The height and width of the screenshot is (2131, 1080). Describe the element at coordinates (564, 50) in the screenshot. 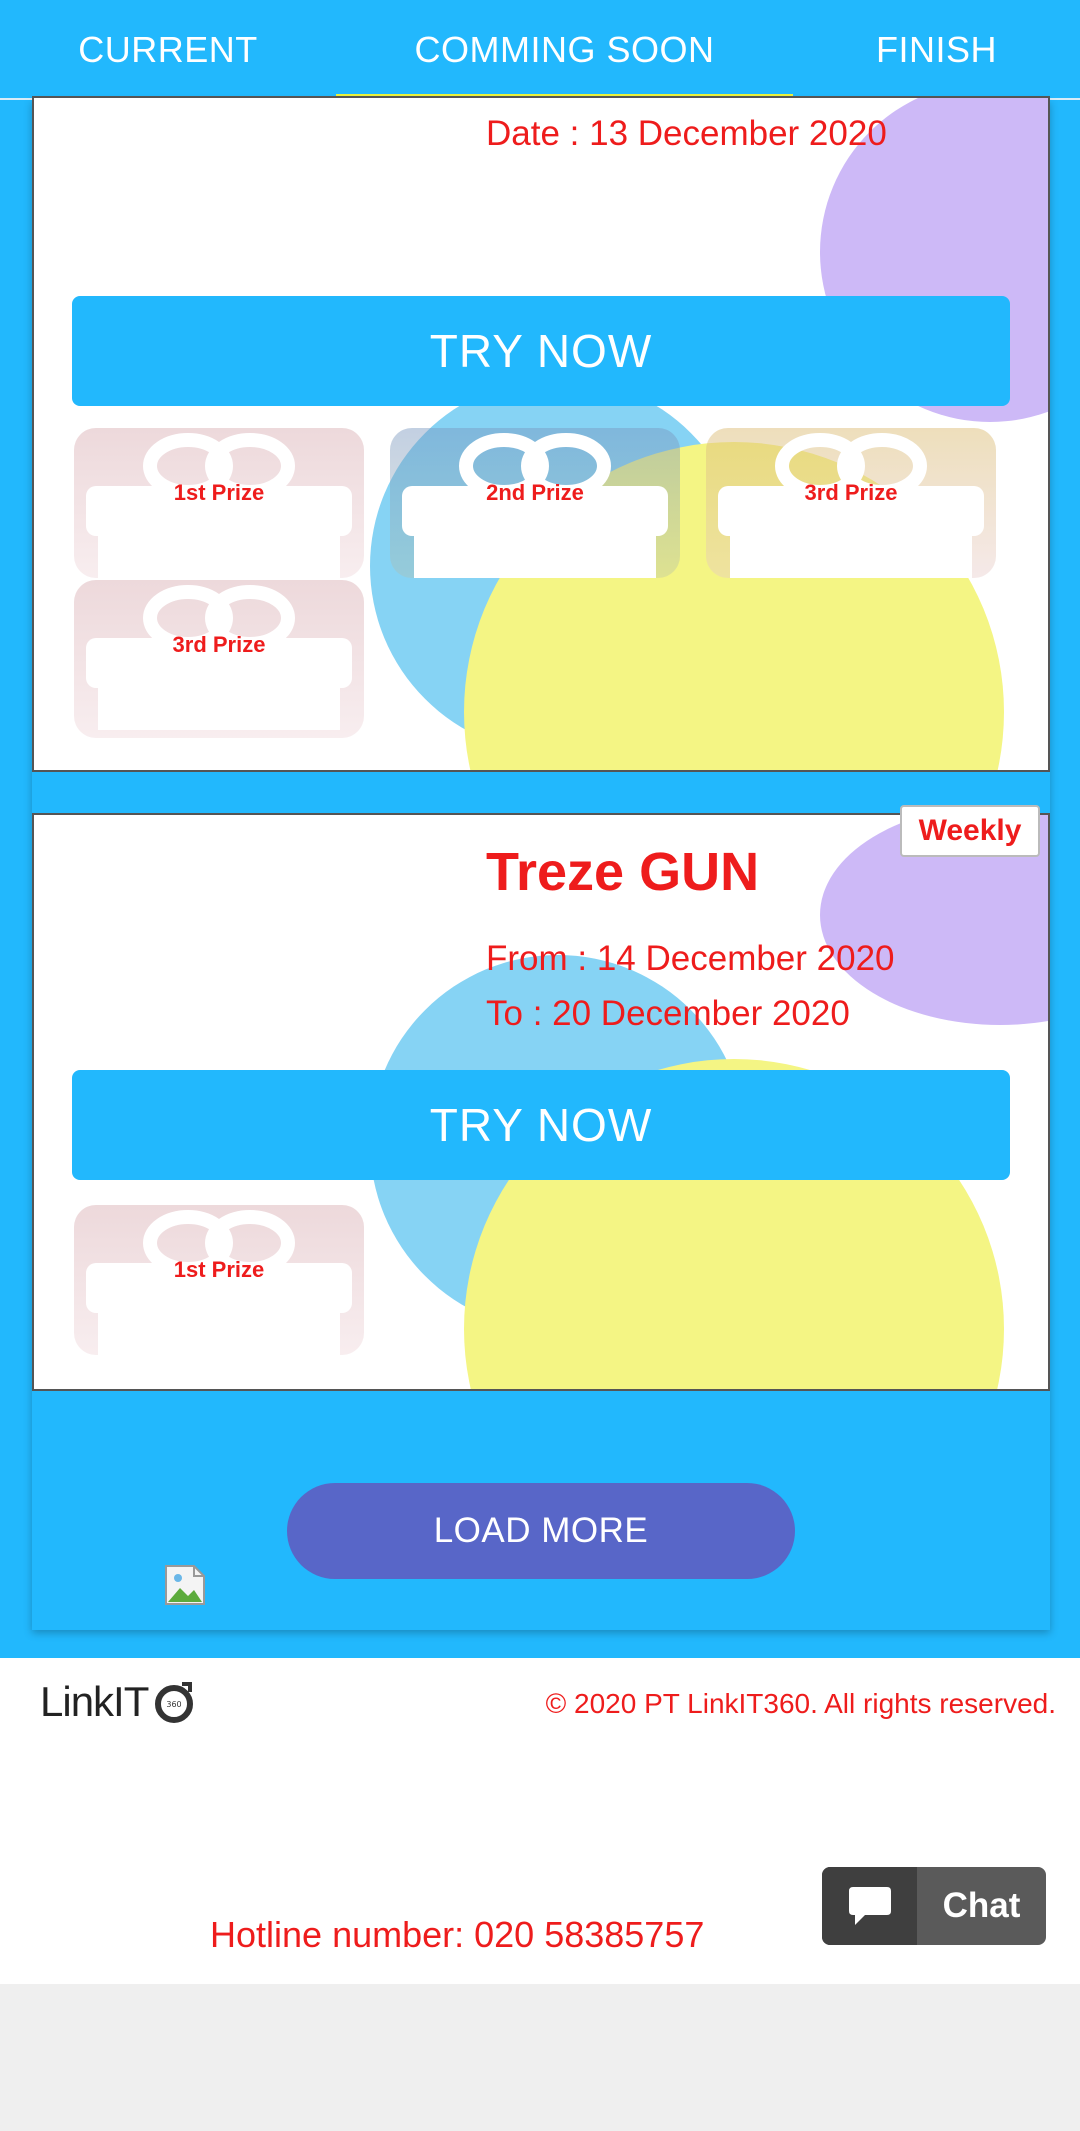

I see `tab-coming-soon: COMMING SOON` at that location.